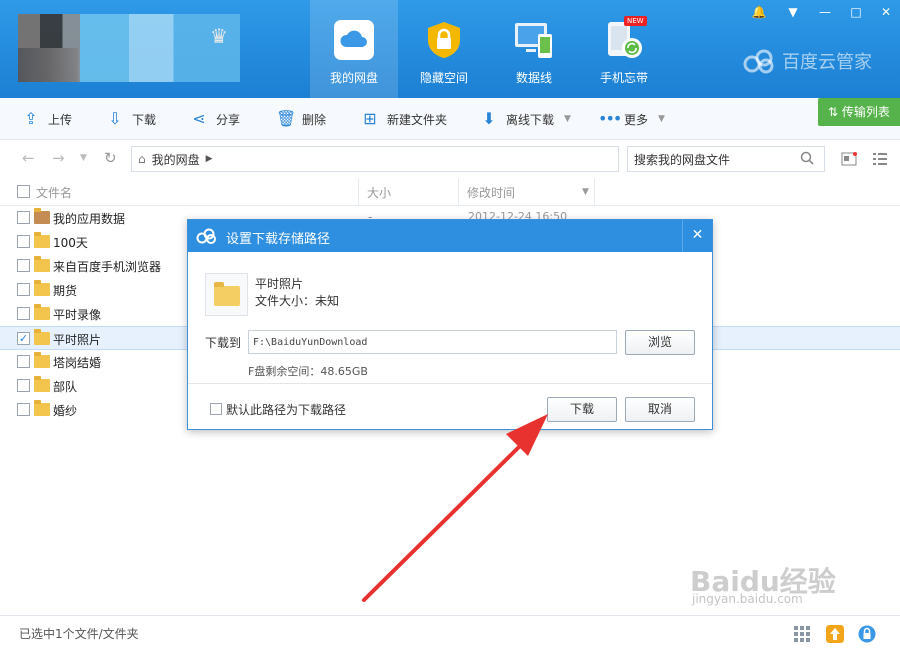 The width and height of the screenshot is (900, 650). Describe the element at coordinates (28, 158) in the screenshot. I see `back-arrow-icon: ←` at that location.